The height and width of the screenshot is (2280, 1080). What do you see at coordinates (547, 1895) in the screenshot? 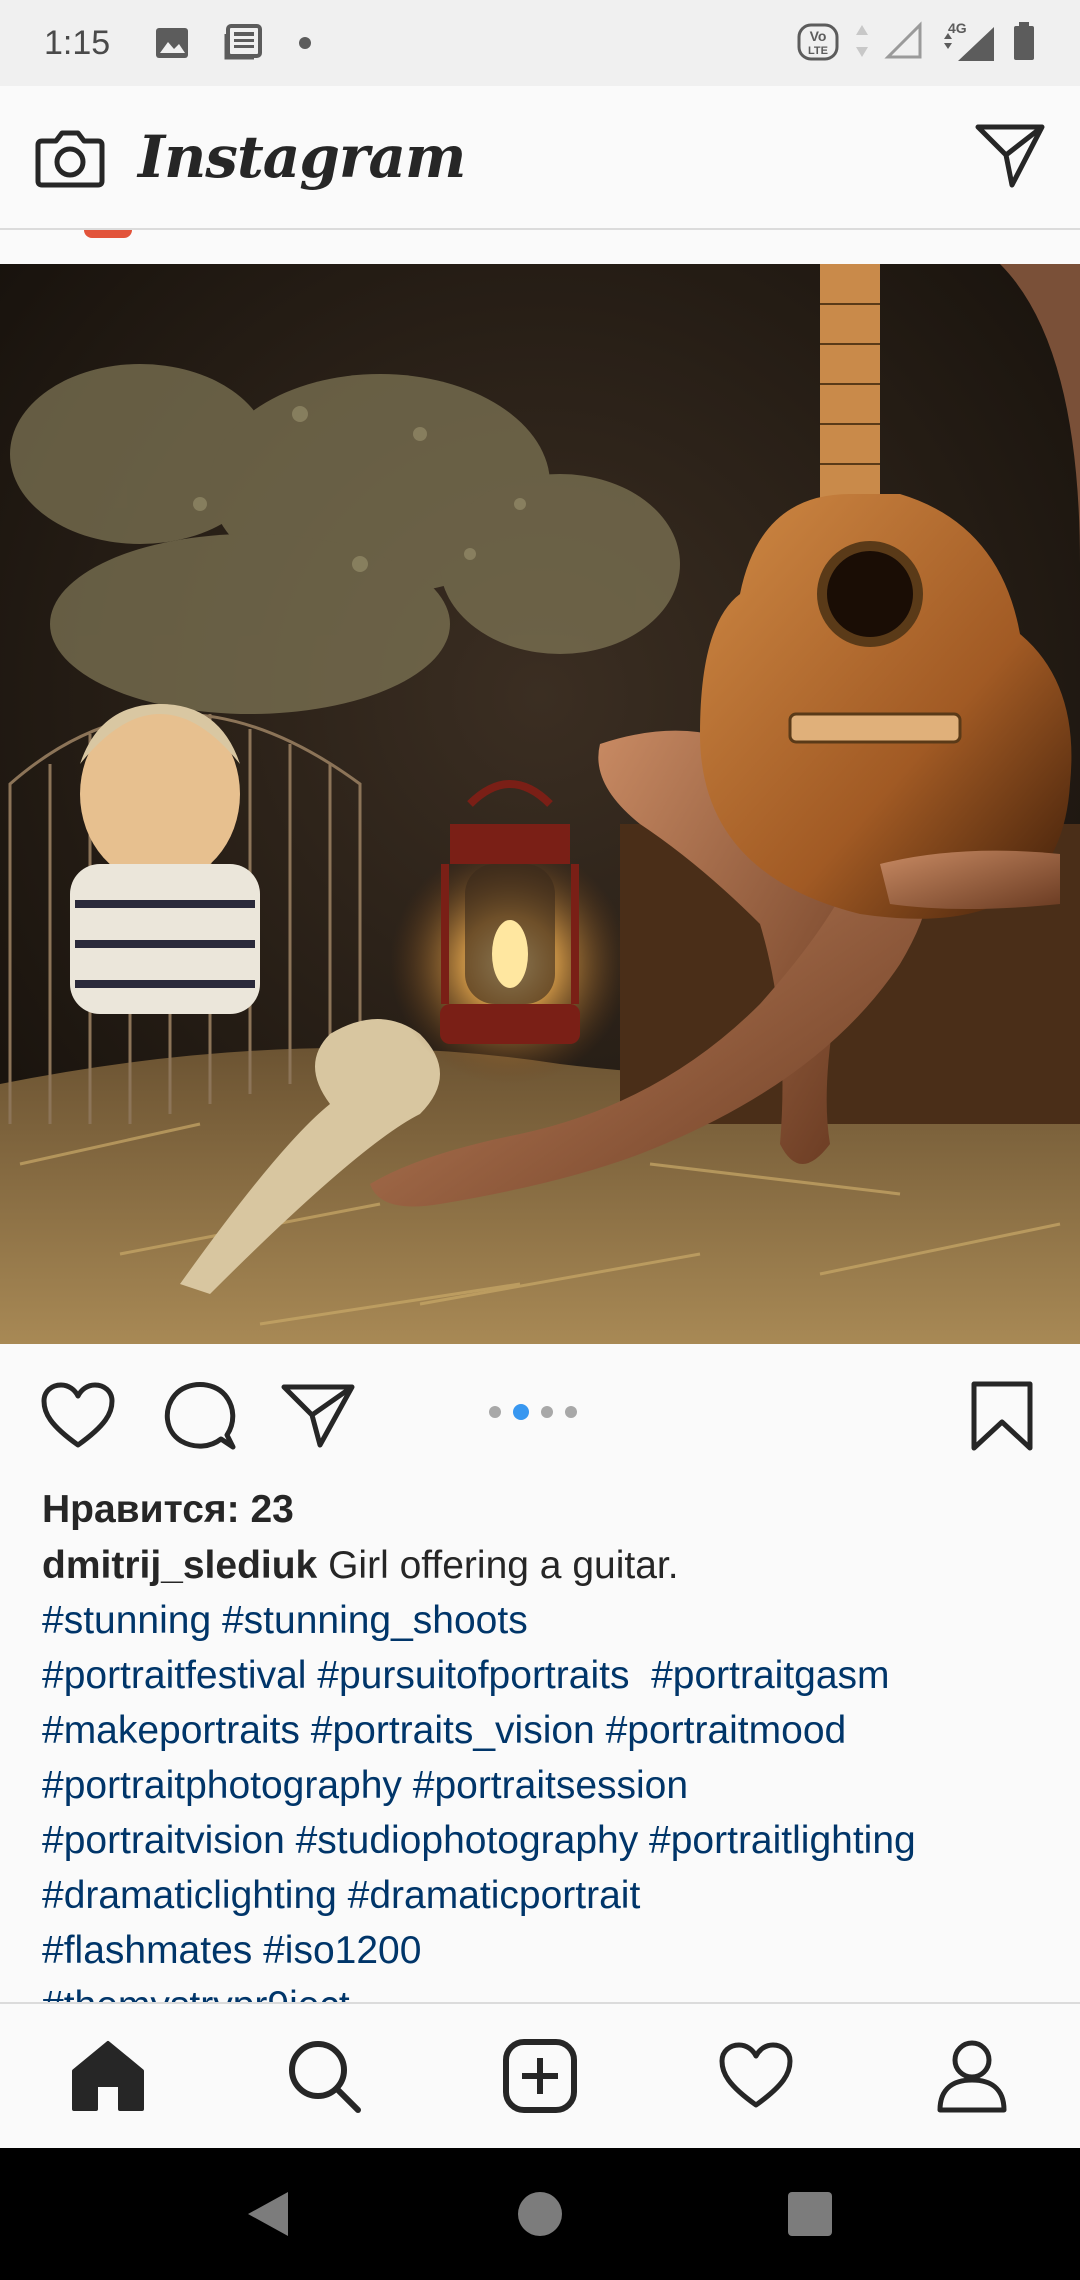
I see `hashtag-line: #dramaticlighting #dramaticportrait` at bounding box center [547, 1895].